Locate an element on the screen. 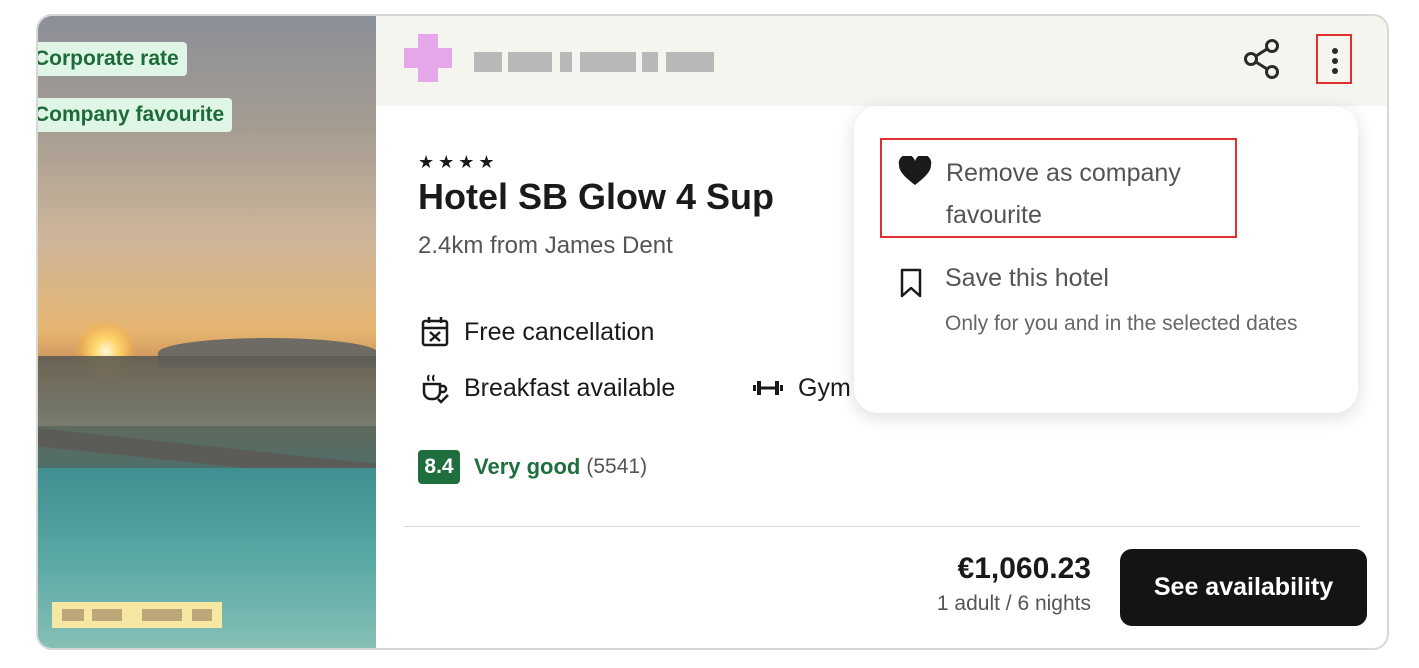  provider-logo-blurred is located at coordinates (428, 58).